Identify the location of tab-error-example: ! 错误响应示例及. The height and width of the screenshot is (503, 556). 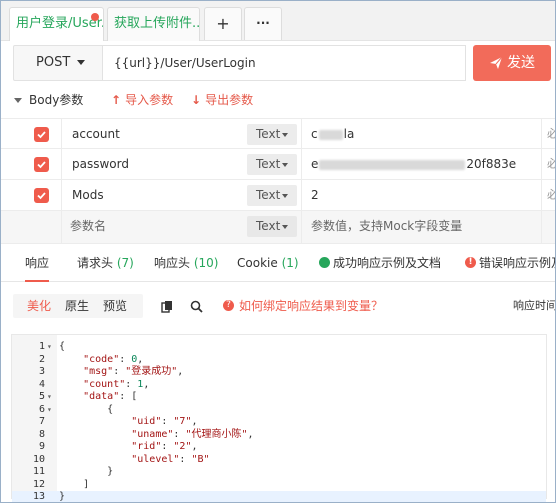
(510, 263).